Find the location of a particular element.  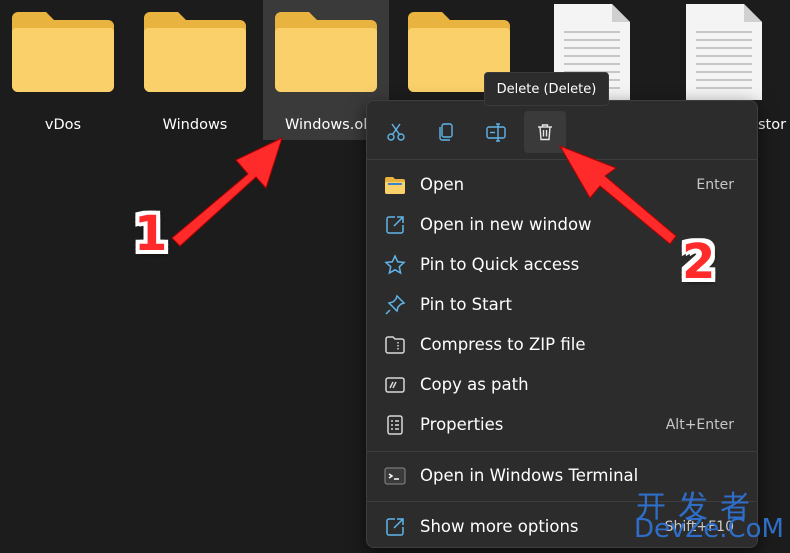

delete-button is located at coordinates (545, 132).